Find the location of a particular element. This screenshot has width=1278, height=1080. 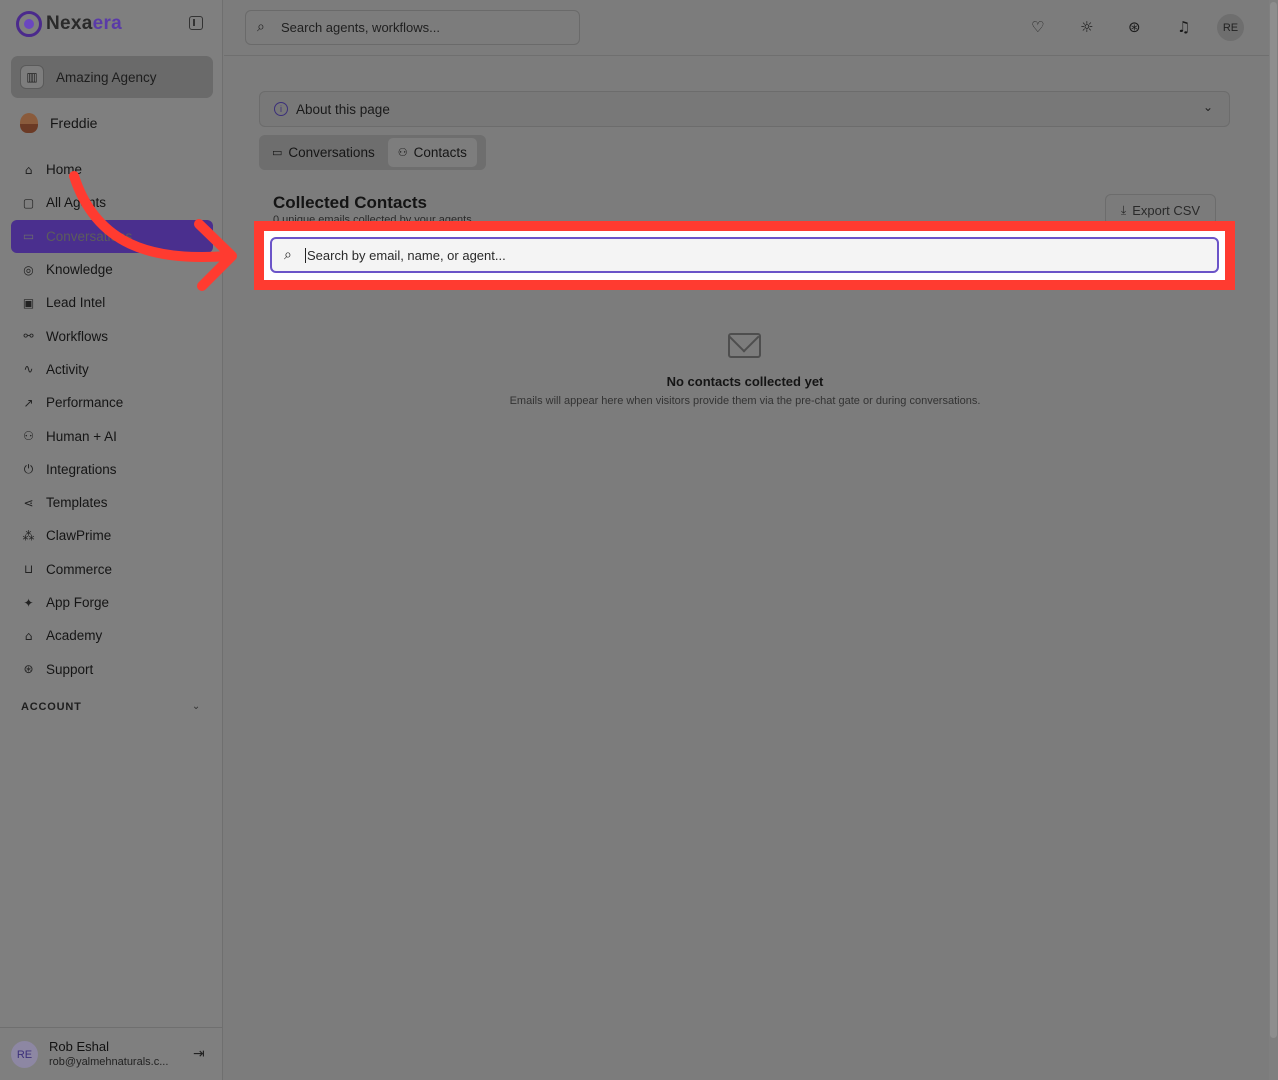

page-scrollbar is located at coordinates (1273, 540).